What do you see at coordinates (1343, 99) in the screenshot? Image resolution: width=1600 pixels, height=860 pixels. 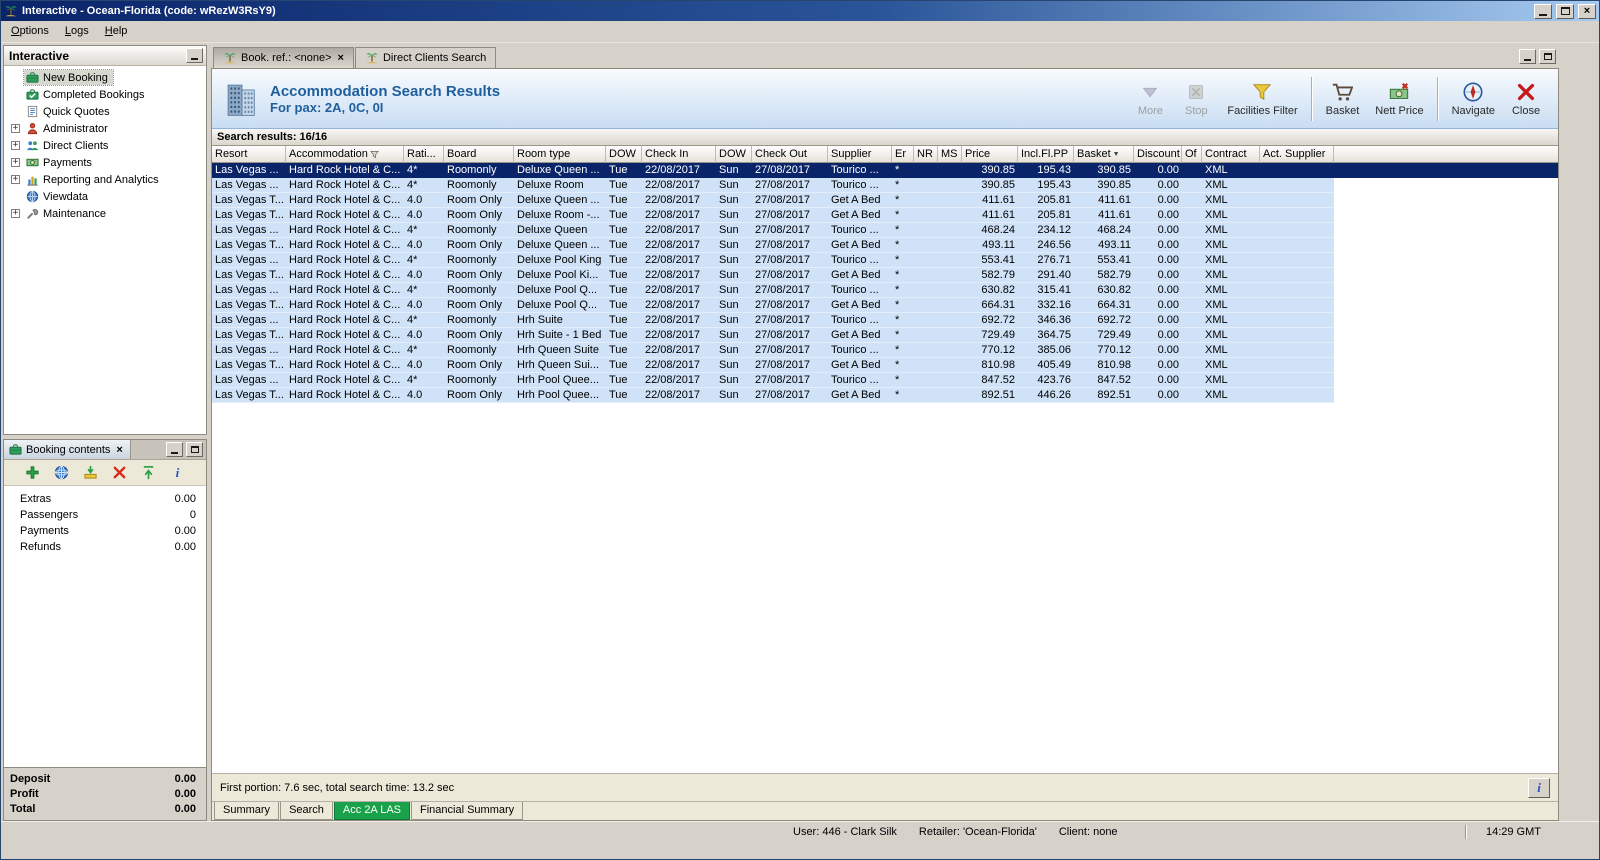 I see `basket-button: Basket` at bounding box center [1343, 99].